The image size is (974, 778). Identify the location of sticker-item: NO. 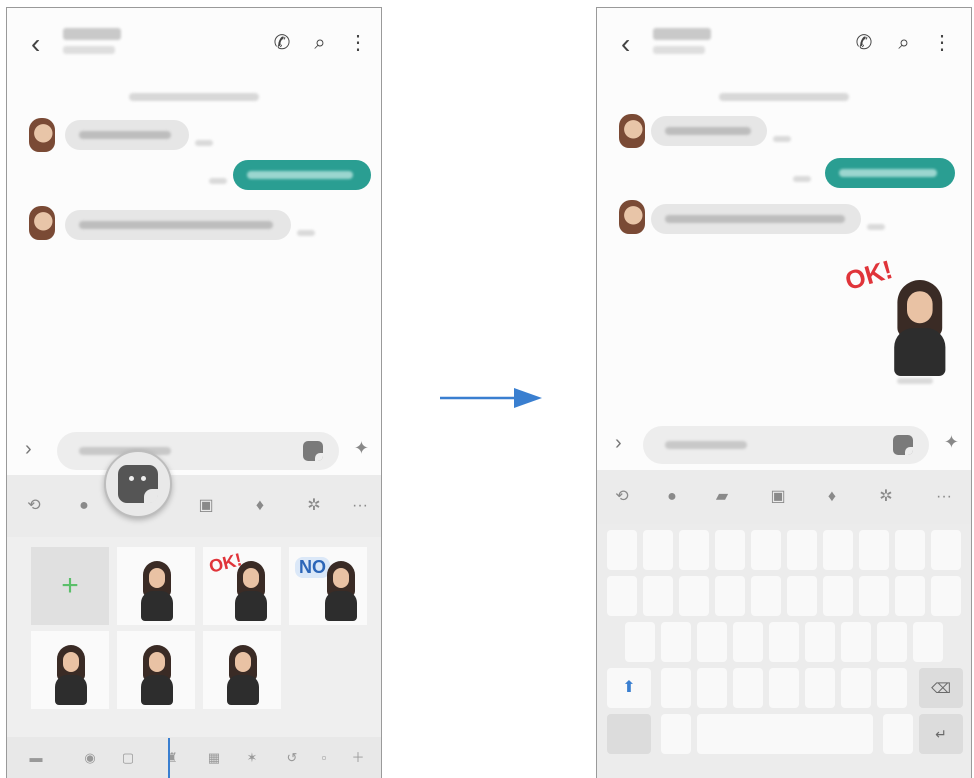
(328, 586).